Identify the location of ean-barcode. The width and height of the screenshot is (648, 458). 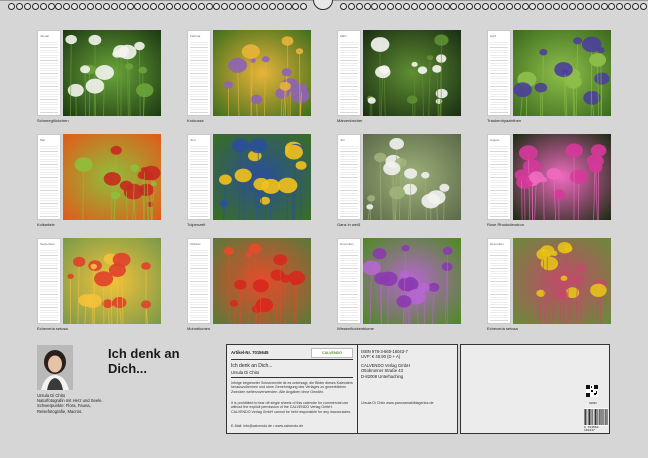
(596, 417).